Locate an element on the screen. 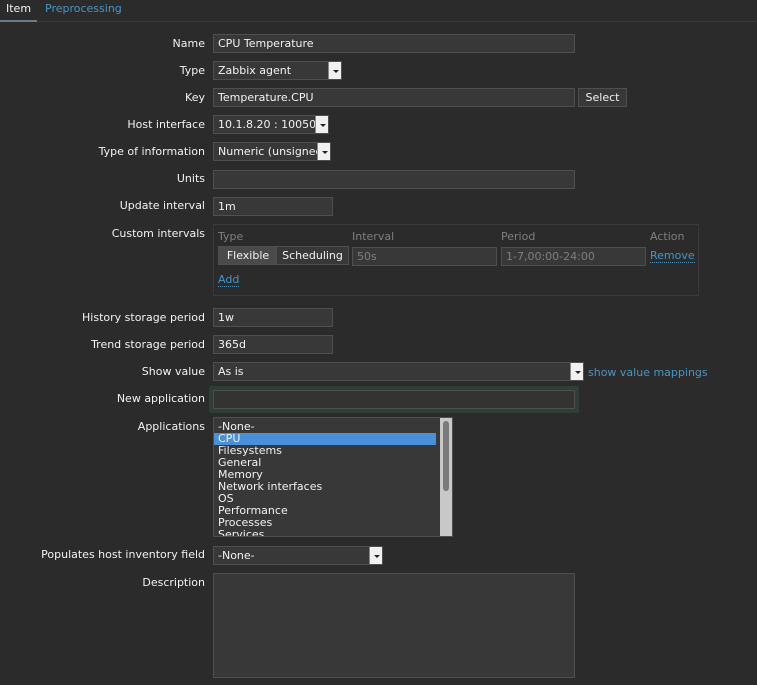 The image size is (757, 685). type-value: Zabbix agent is located at coordinates (255, 70).